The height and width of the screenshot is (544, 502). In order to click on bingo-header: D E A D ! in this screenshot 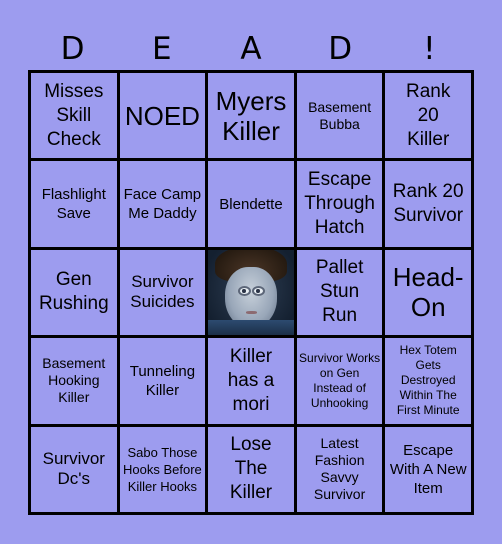, I will do `click(251, 49)`.